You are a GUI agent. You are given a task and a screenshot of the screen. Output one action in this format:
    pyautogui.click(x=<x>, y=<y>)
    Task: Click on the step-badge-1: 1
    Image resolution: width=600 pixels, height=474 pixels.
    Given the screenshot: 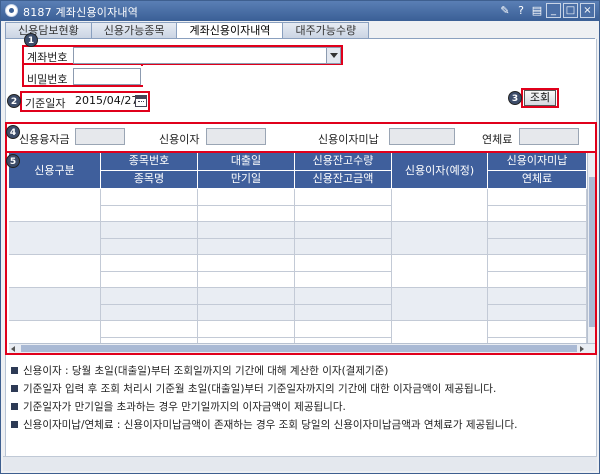 What is the action you would take?
    pyautogui.click(x=31, y=40)
    